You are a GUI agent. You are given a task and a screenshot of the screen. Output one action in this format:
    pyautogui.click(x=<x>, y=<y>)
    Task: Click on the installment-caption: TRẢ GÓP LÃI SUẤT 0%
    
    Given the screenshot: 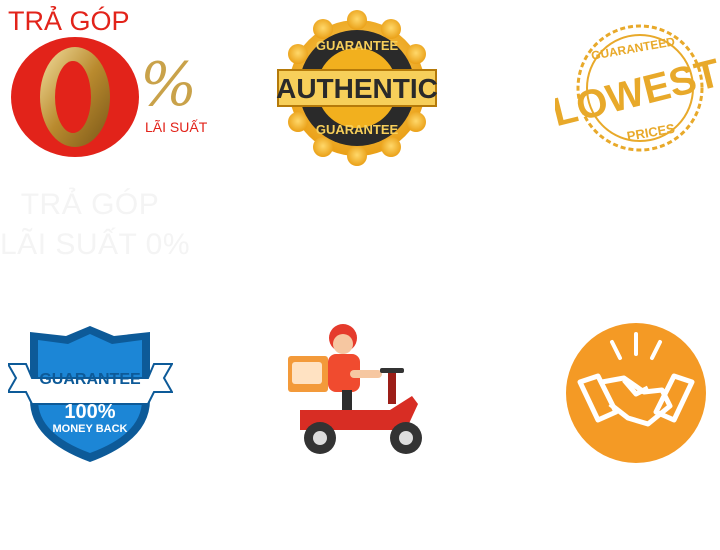 What is the action you would take?
    pyautogui.click(x=95, y=225)
    